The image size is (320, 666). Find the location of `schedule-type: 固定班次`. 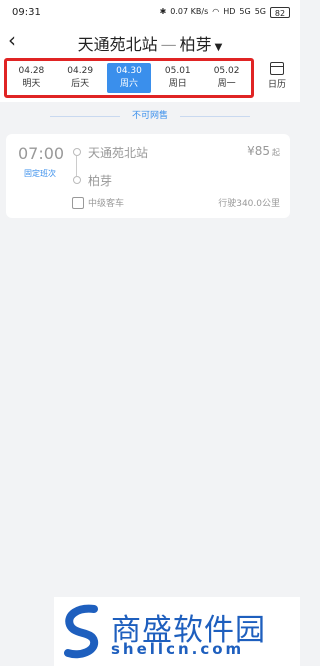

schedule-type: 固定班次 is located at coordinates (40, 173).